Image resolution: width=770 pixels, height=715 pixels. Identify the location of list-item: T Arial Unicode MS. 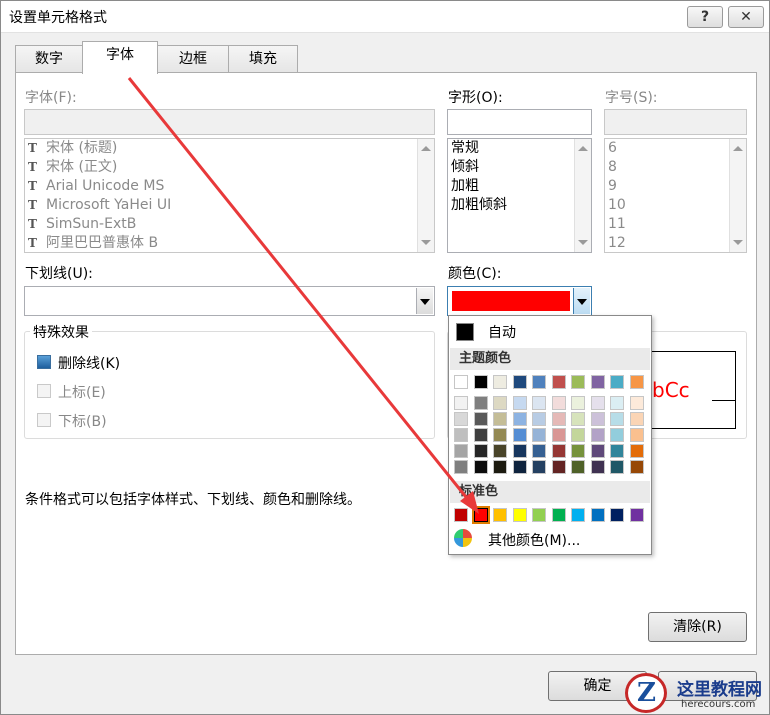
(96, 186).